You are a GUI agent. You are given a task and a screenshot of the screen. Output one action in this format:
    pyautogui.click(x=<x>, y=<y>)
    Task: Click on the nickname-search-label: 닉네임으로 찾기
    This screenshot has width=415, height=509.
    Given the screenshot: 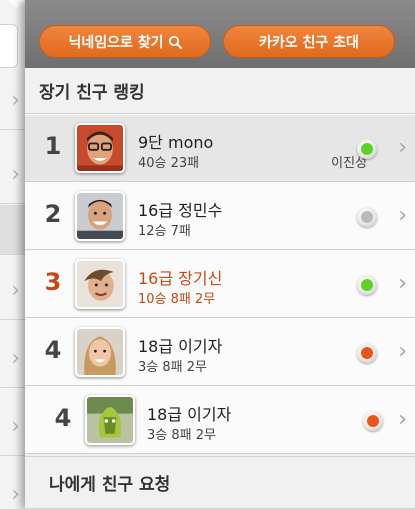 What is the action you would take?
    pyautogui.click(x=116, y=42)
    